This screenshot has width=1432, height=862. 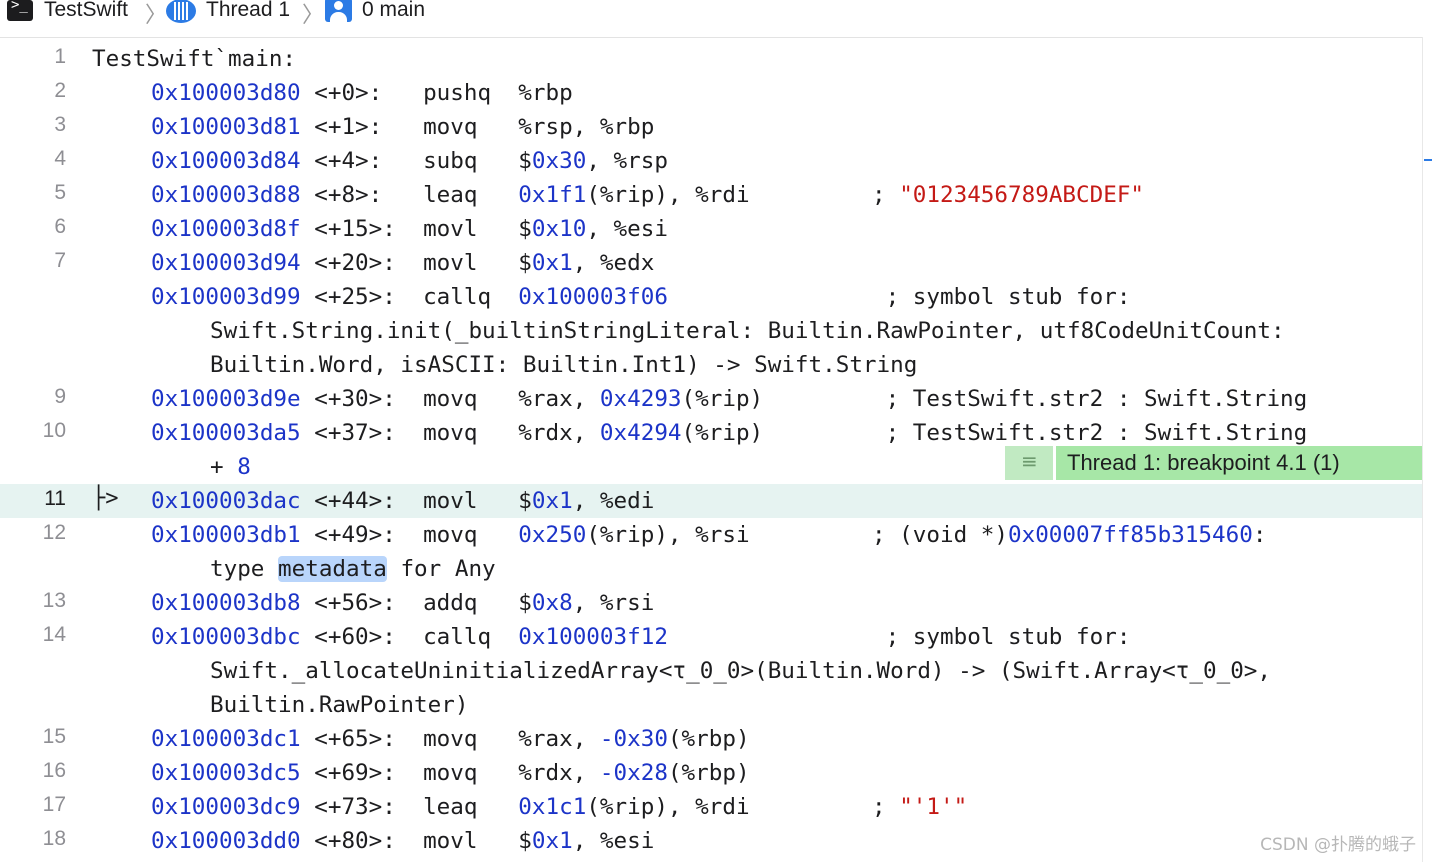 I want to click on line-number: 15, so click(x=33, y=737).